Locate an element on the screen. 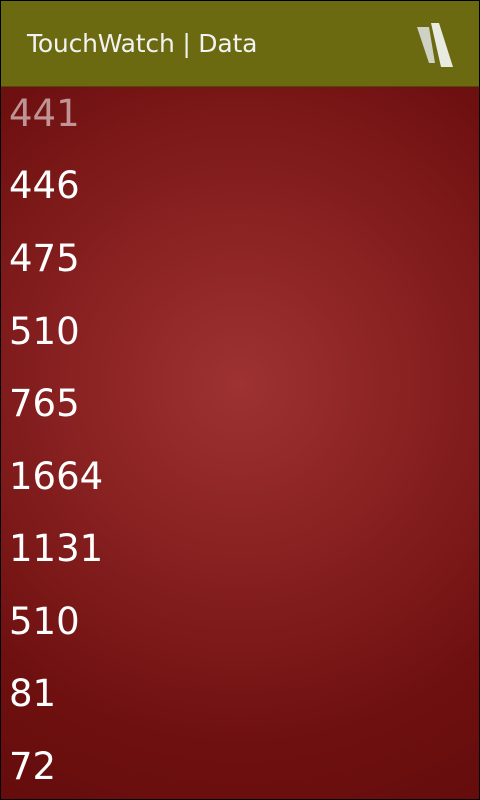  list-item: 475 is located at coordinates (44, 276).